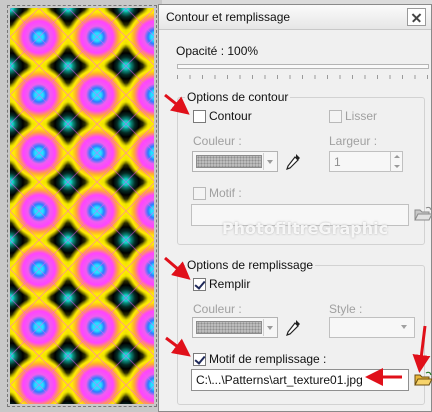 Image resolution: width=432 pixels, height=412 pixels. I want to click on arrow-fill-pattern, so click(178, 346).